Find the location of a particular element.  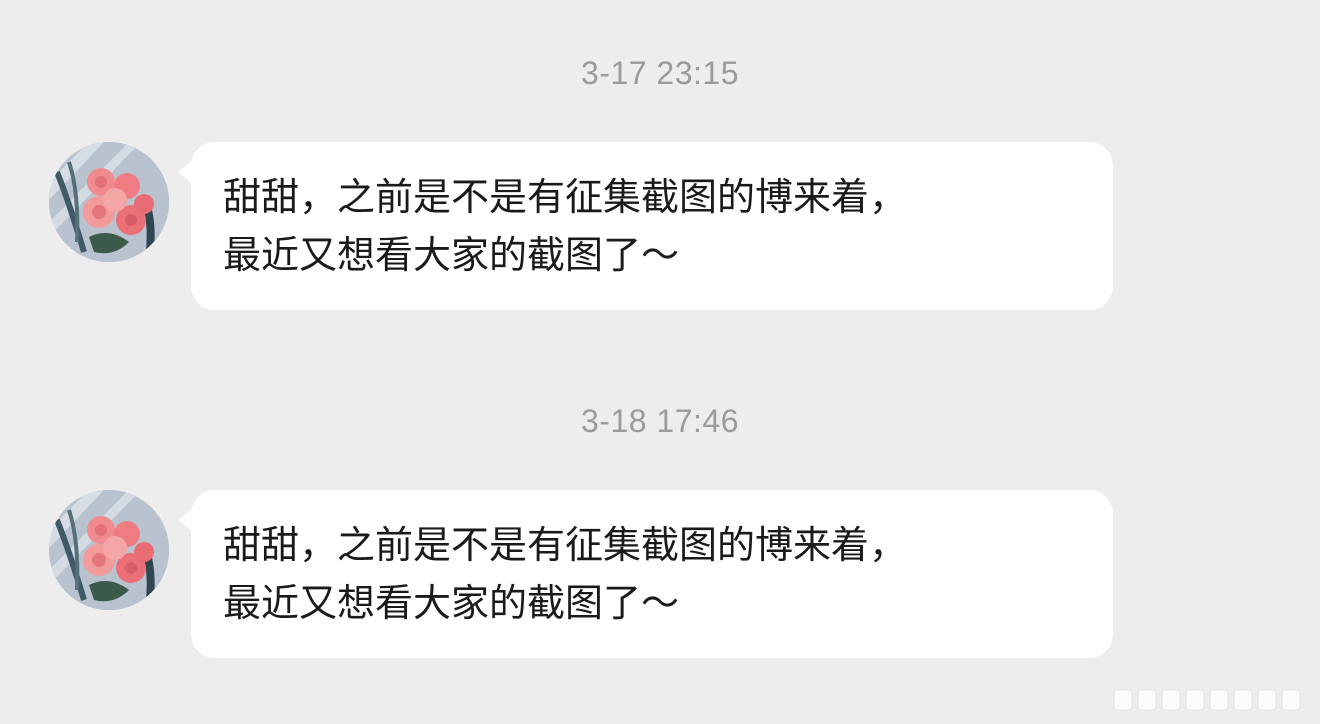

message-timestamp: 3-18 17:46 is located at coordinates (659, 421).